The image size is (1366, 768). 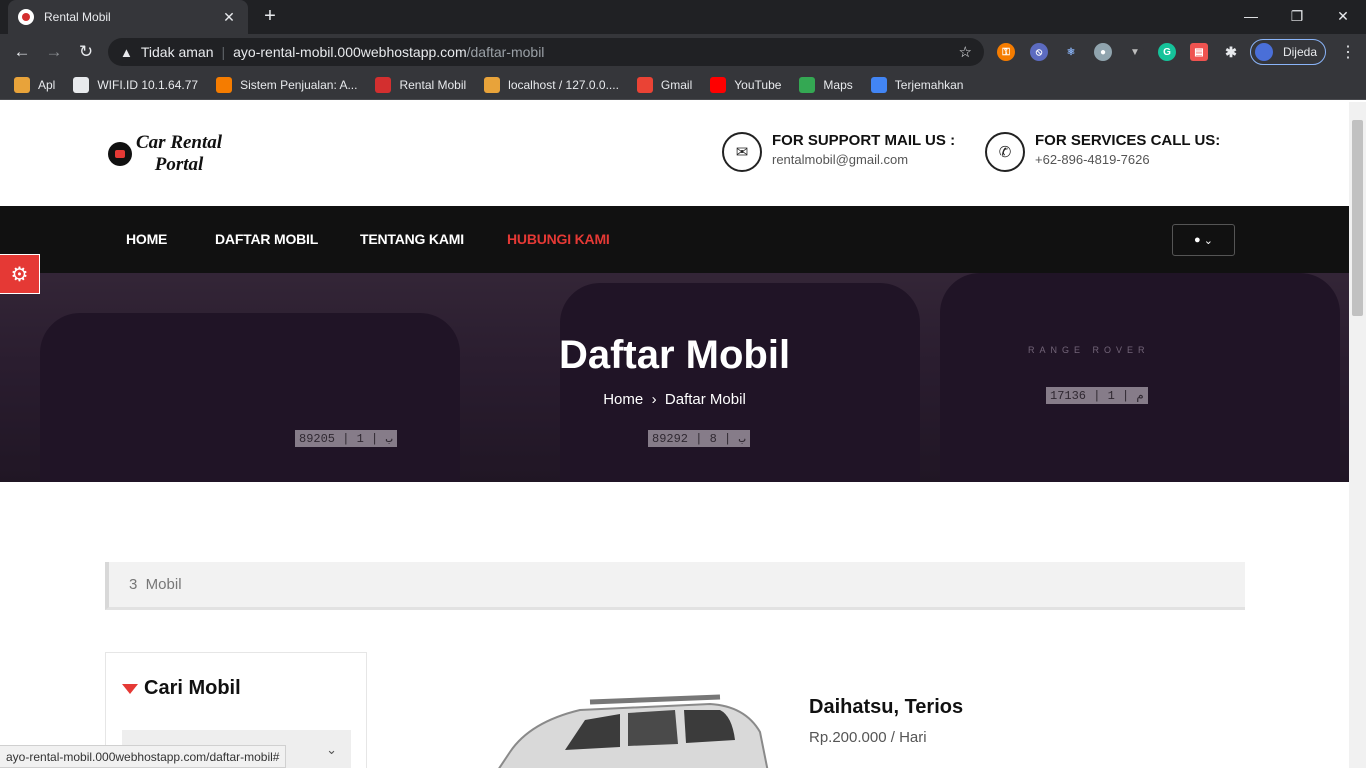 I want to click on translate-icon, so click(x=878, y=84).